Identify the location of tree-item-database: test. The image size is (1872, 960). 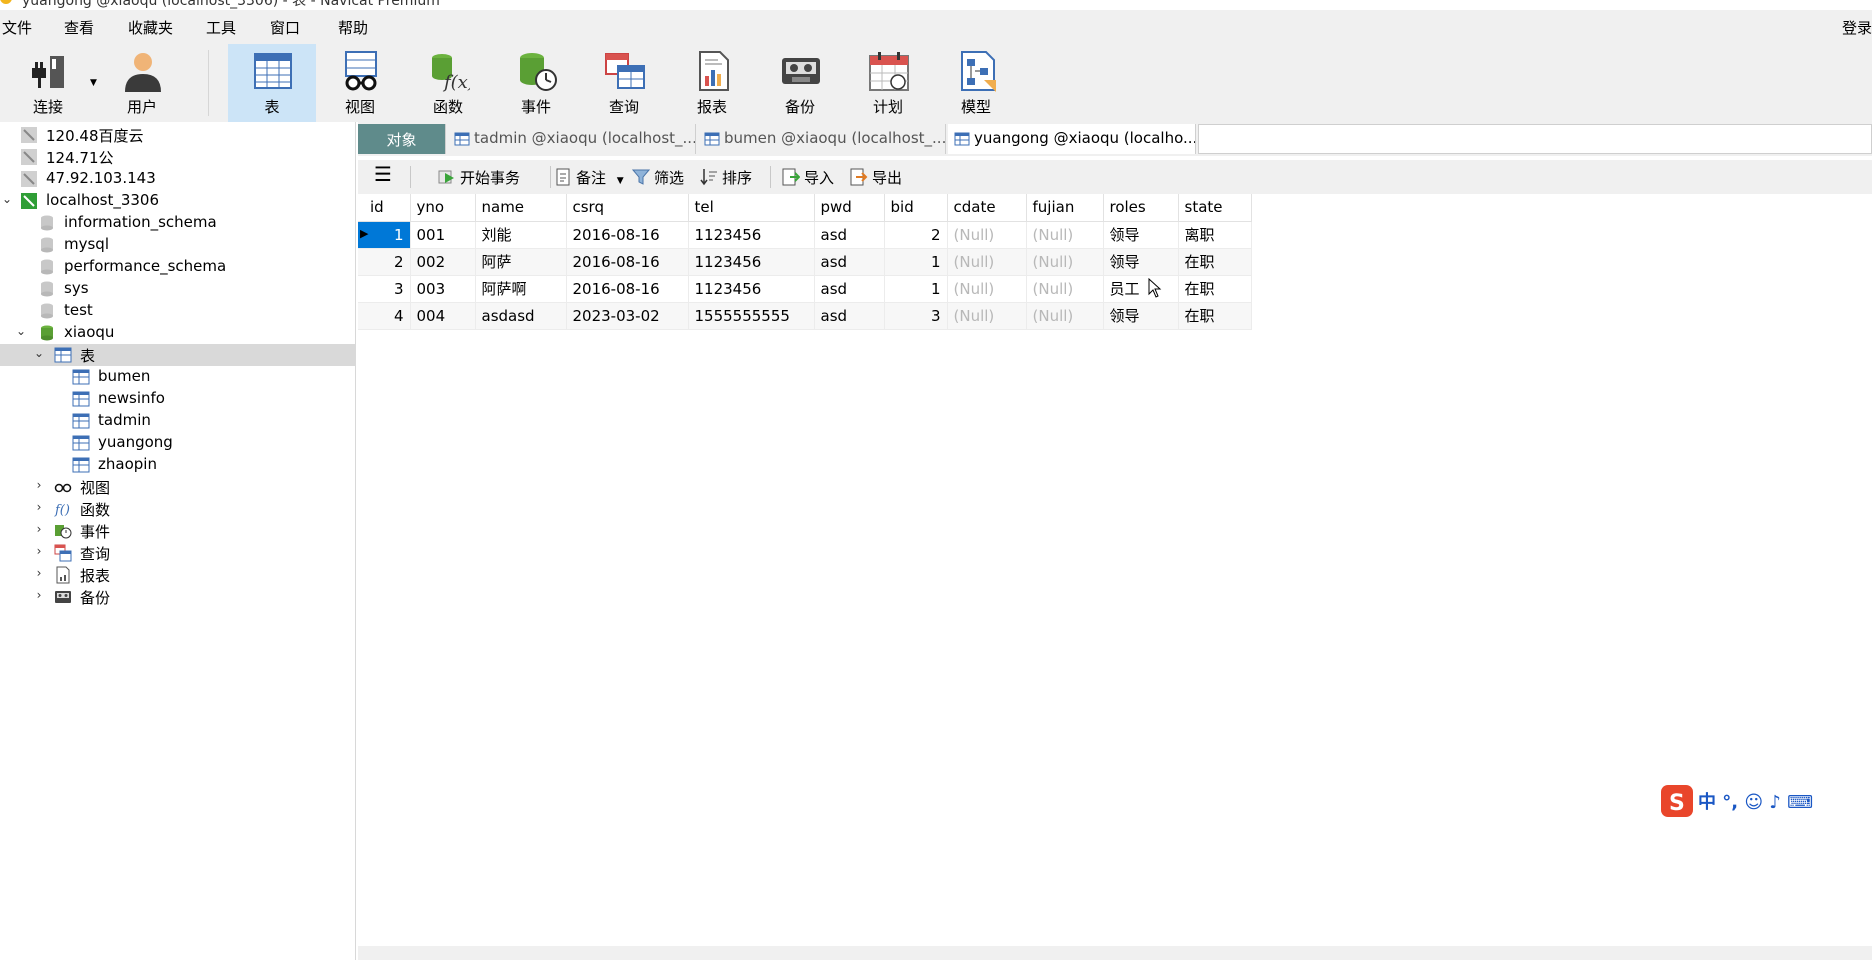
(178, 311).